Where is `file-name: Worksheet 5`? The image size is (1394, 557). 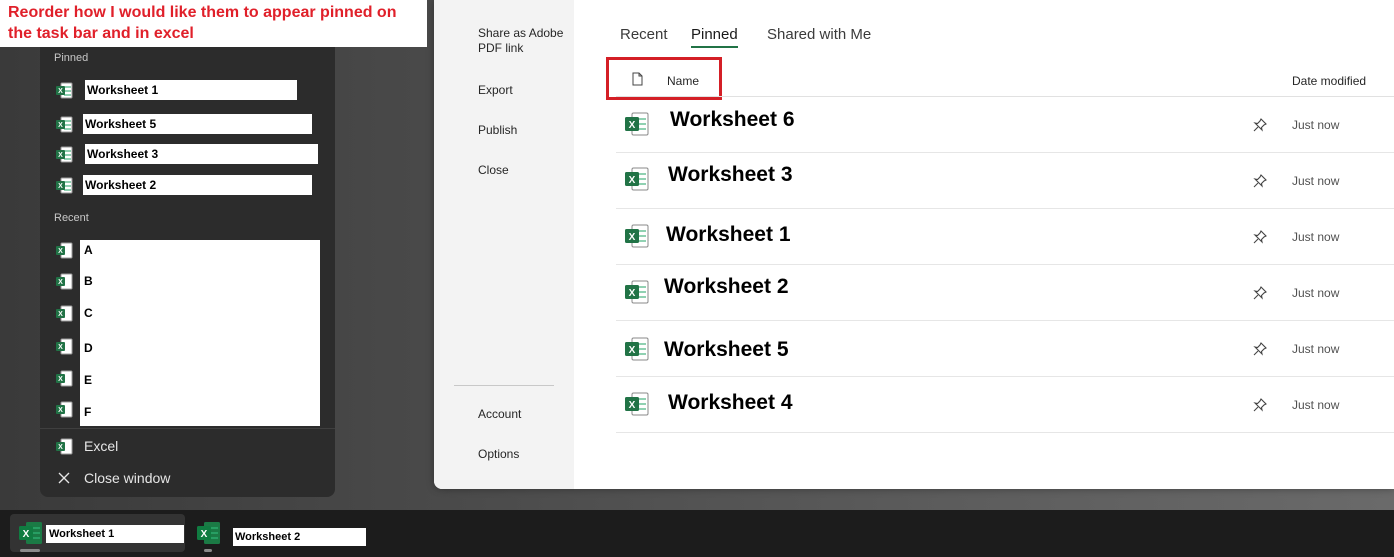
file-name: Worksheet 5 is located at coordinates (726, 350).